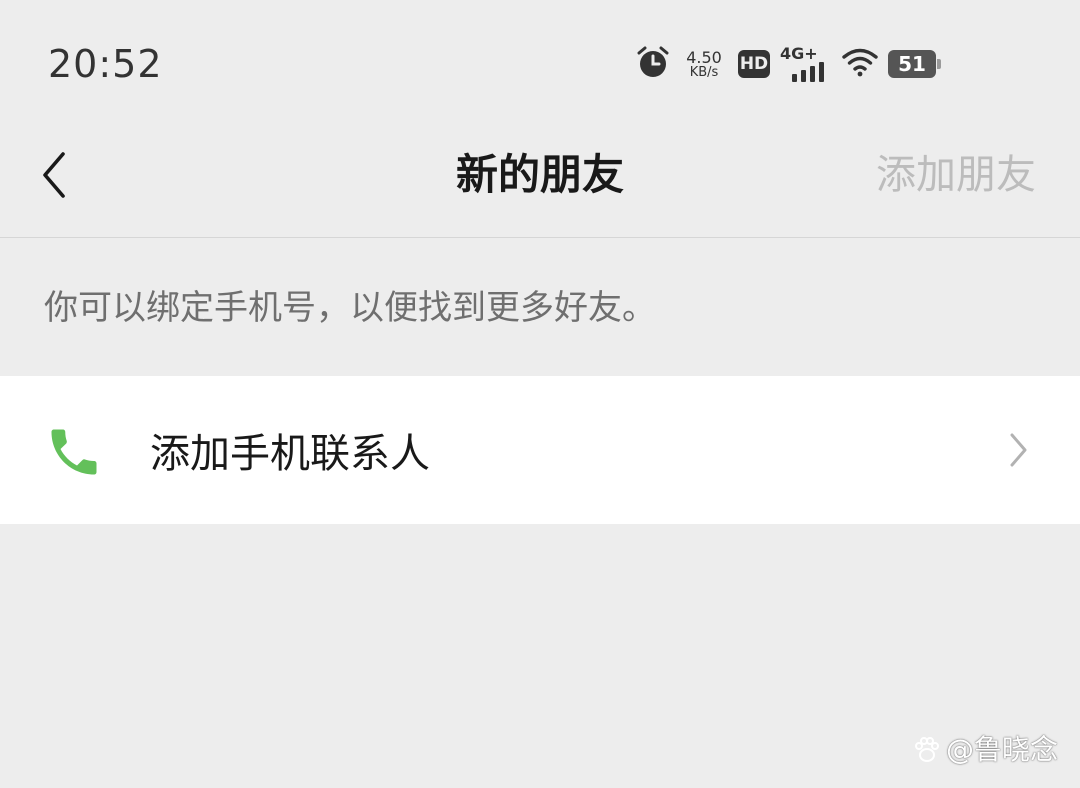 This screenshot has height=788, width=1080. What do you see at coordinates (926, 749) in the screenshot?
I see `paw-icon` at bounding box center [926, 749].